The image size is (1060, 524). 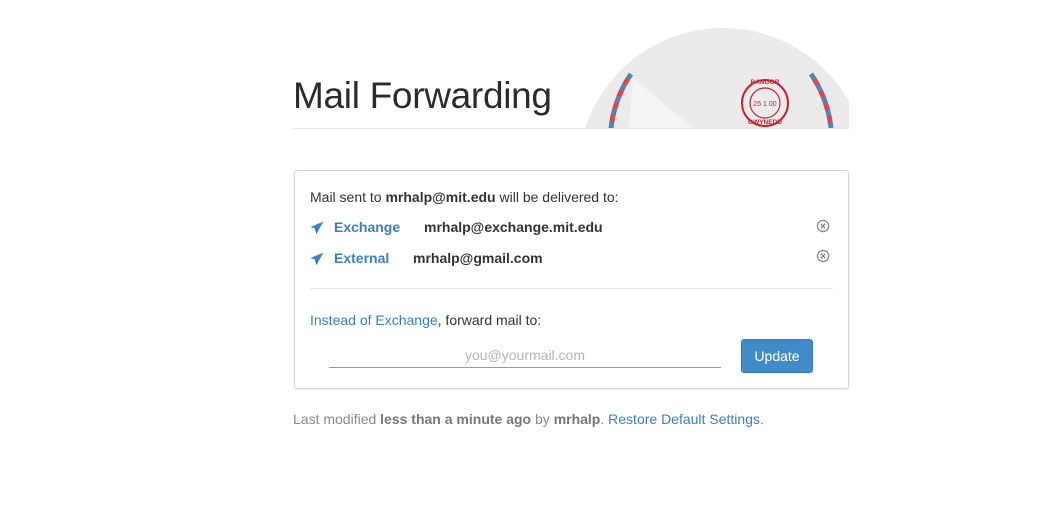 What do you see at coordinates (489, 320) in the screenshot?
I see `forward-suffix: , forward mail to:` at bounding box center [489, 320].